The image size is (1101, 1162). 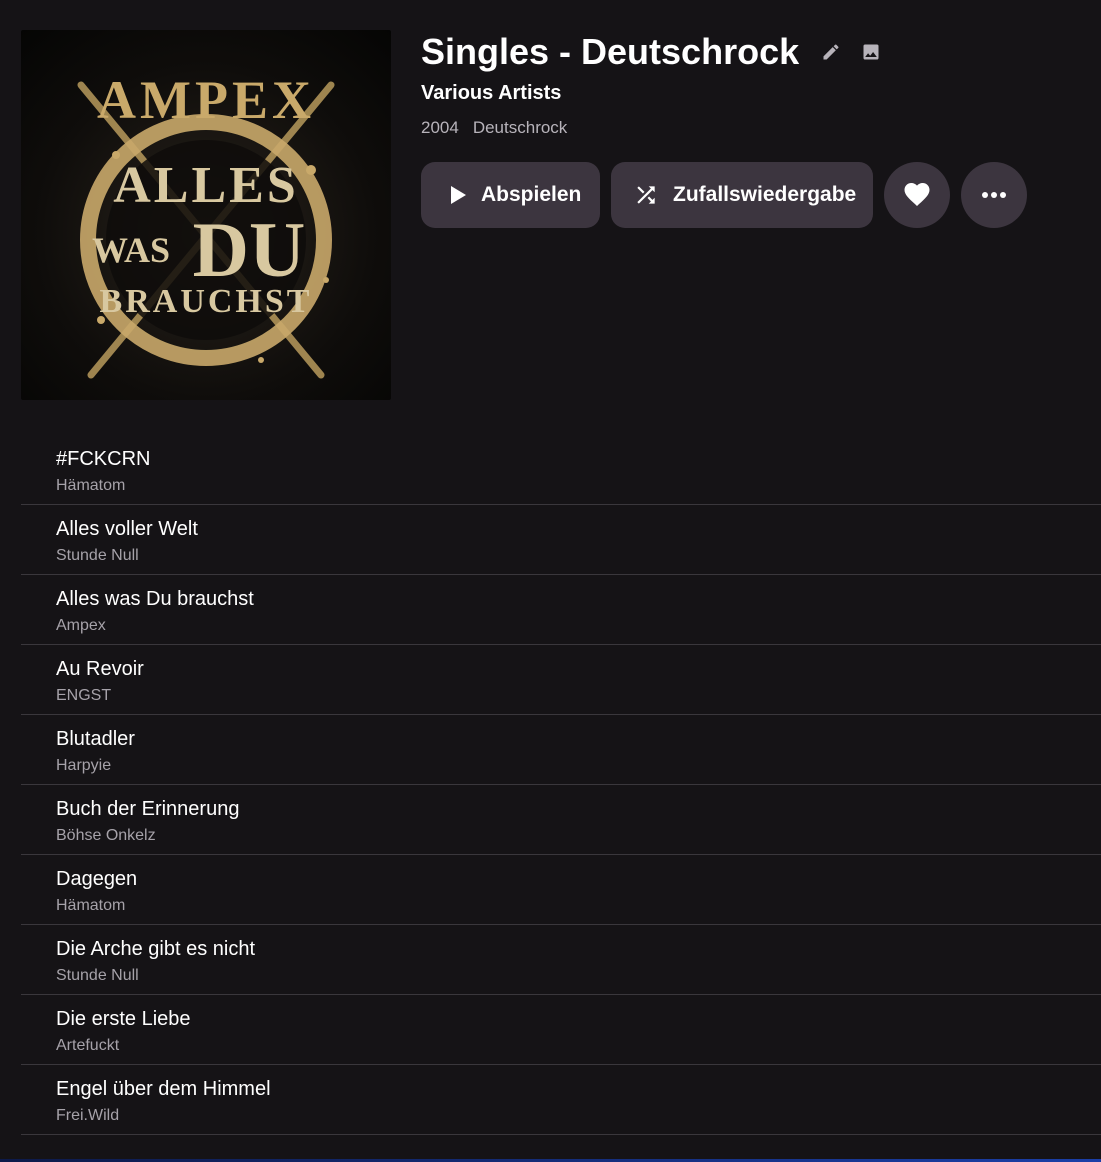 What do you see at coordinates (163, 1089) in the screenshot?
I see `track-title: Engel über dem Himmel` at bounding box center [163, 1089].